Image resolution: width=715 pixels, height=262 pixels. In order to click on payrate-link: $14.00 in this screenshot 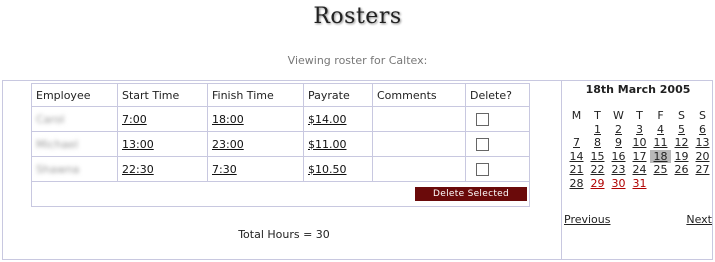, I will do `click(327, 119)`.